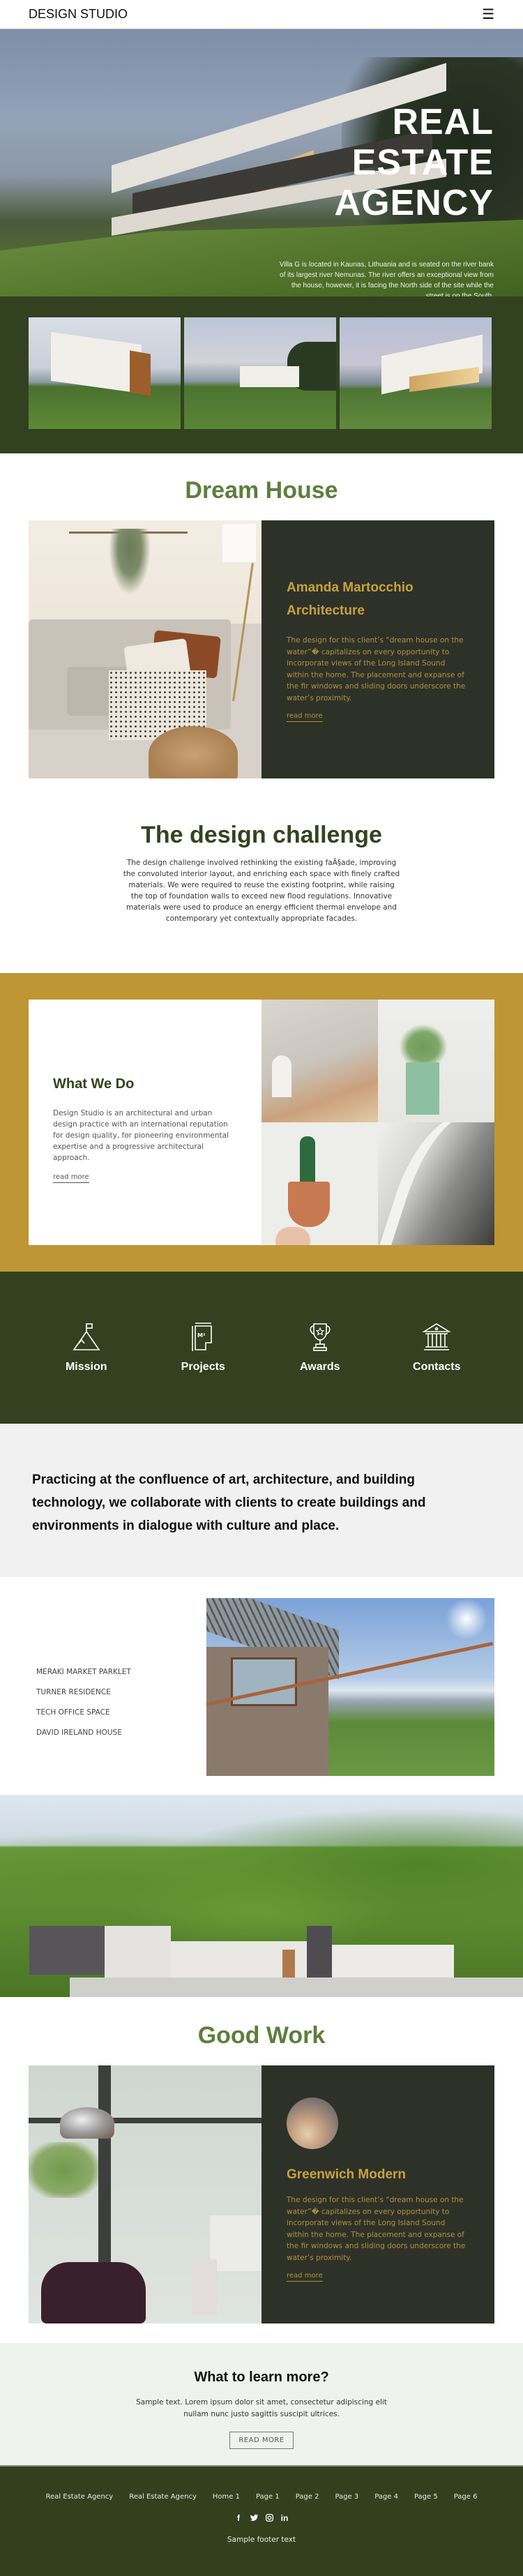 This screenshot has width=523, height=2576. What do you see at coordinates (443, 122) in the screenshot?
I see `hero-title-line: REAL` at bounding box center [443, 122].